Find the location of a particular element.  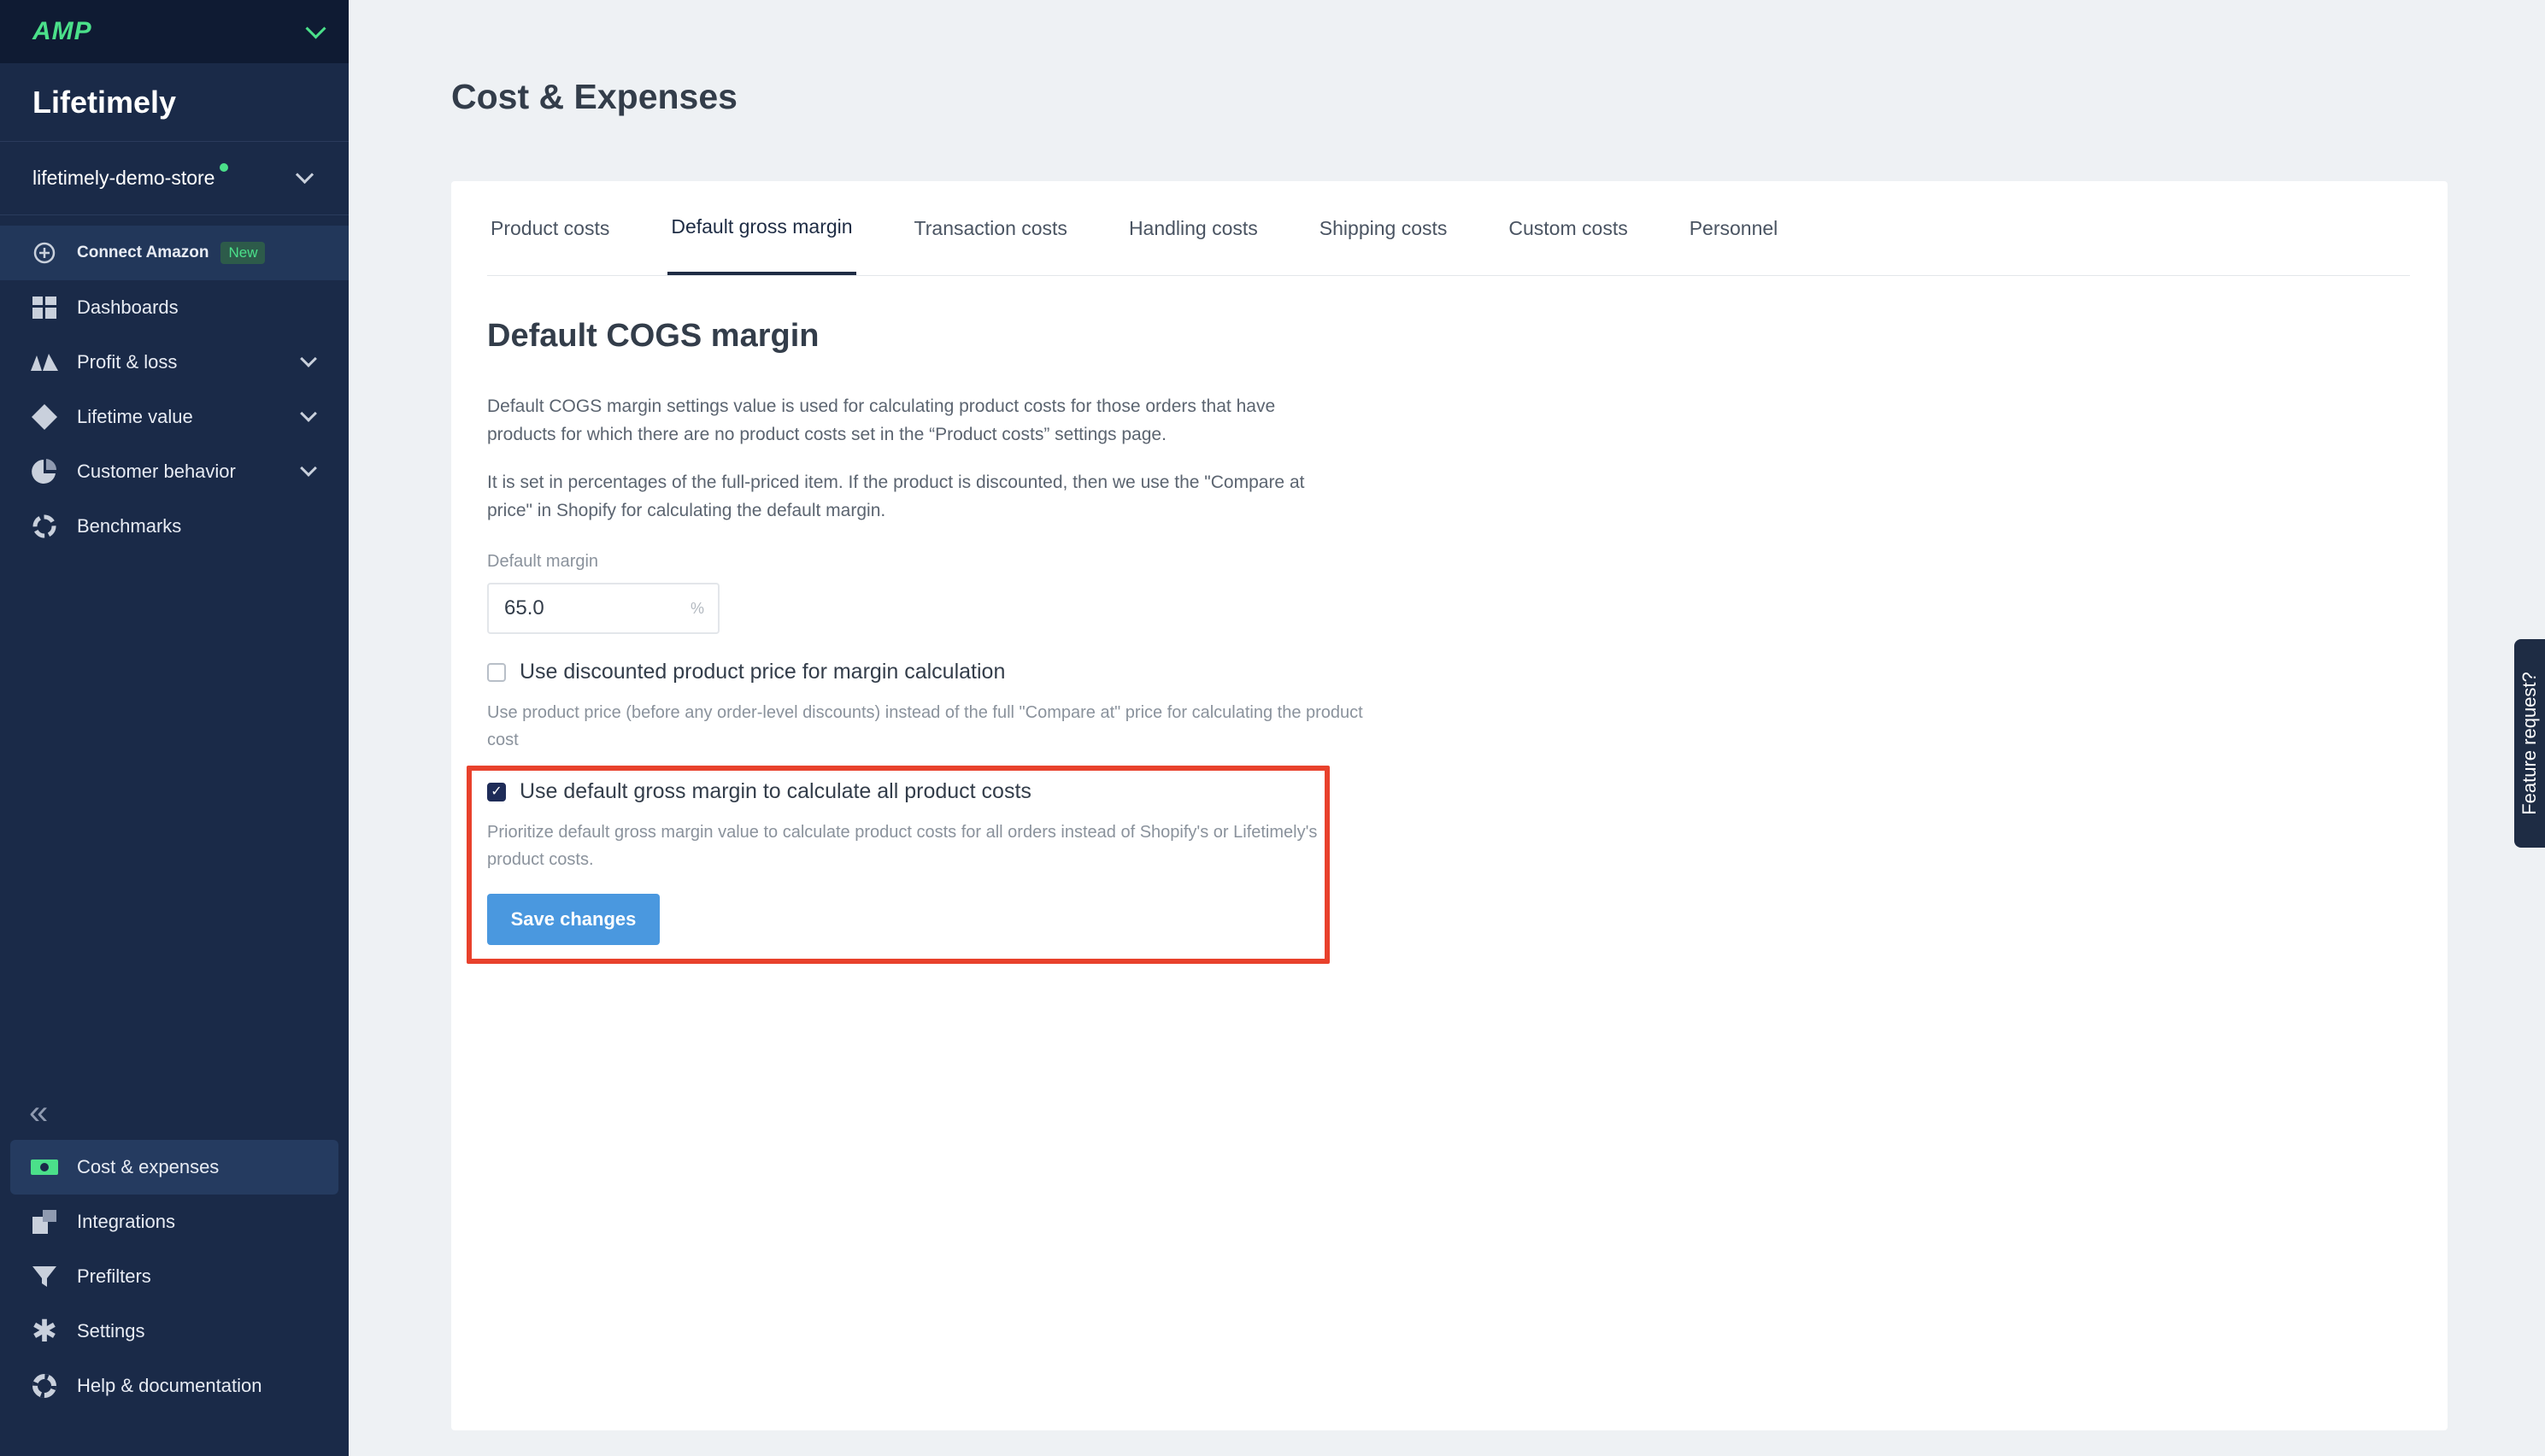

store-name: lifetimely-demo-store is located at coordinates (123, 178).